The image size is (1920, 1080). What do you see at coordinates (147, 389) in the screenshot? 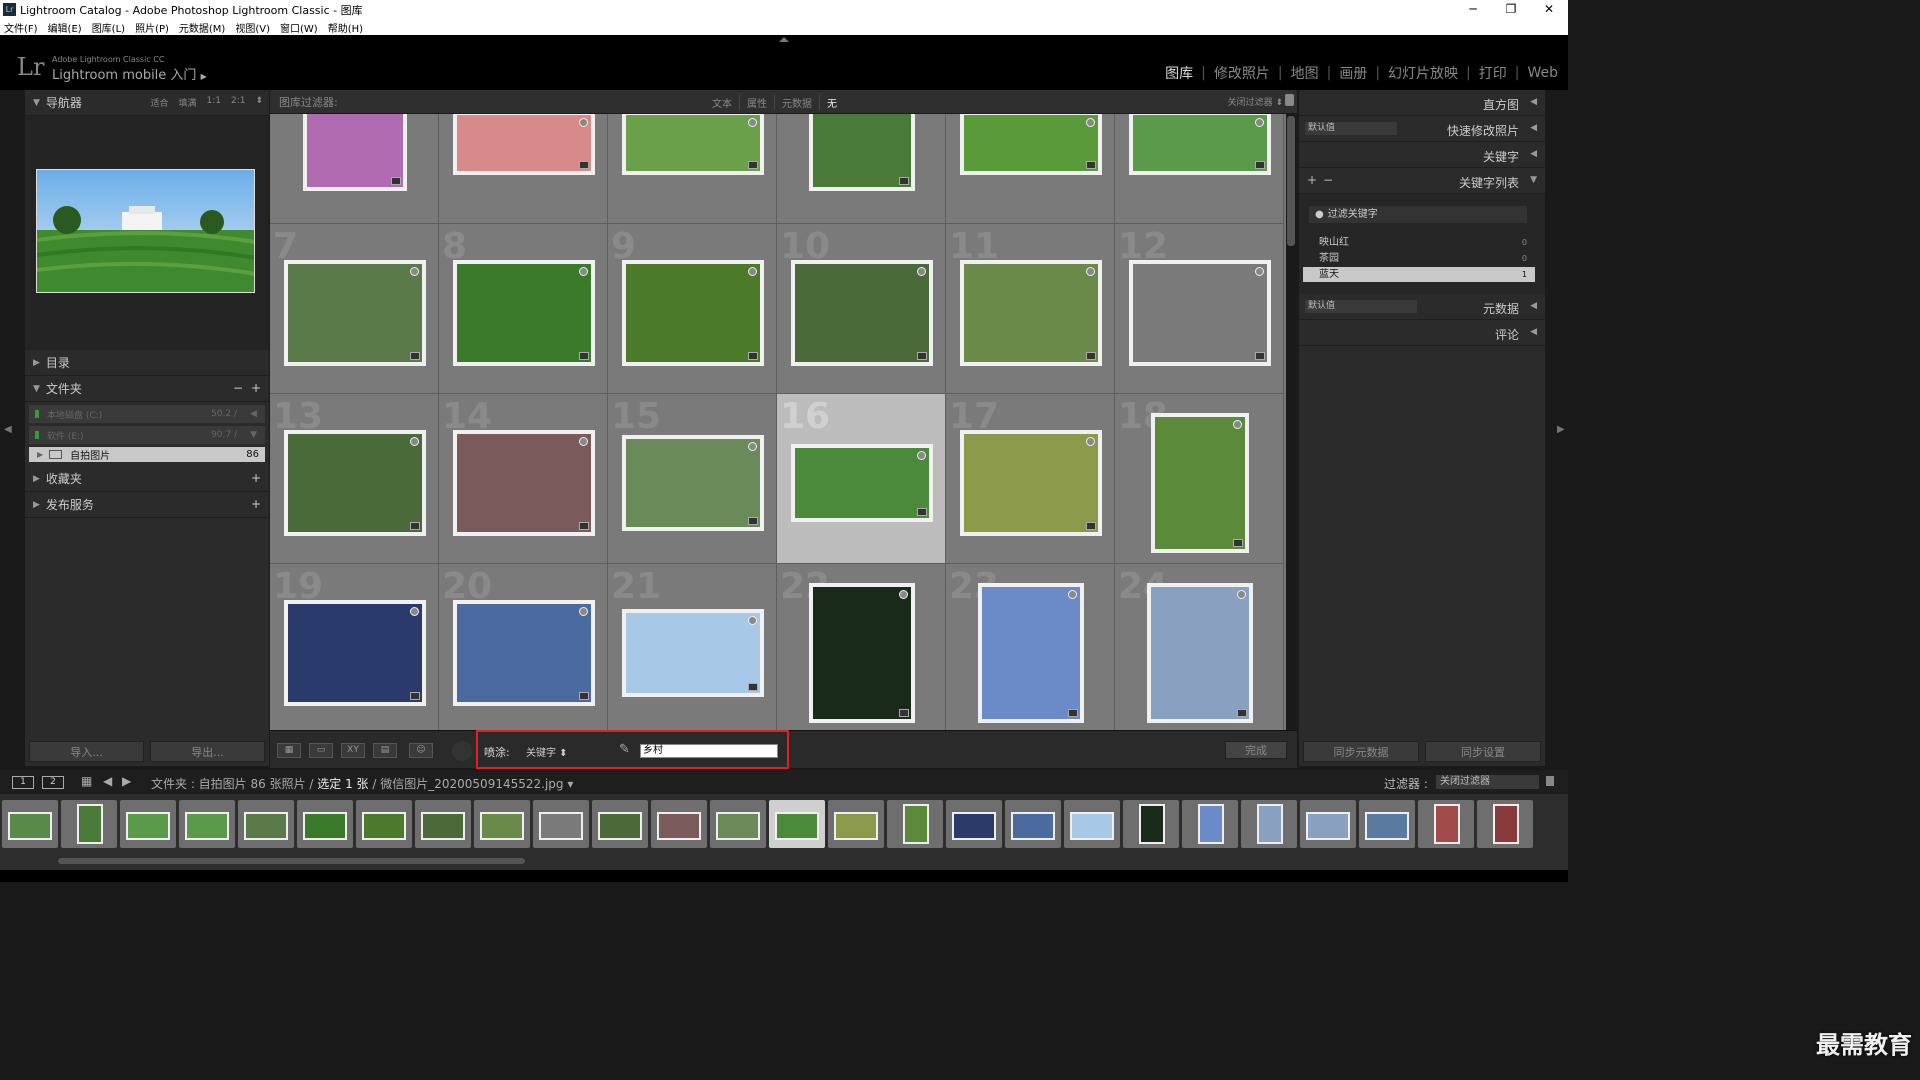
I see `folders-header: ▼ 文件夹 − +` at bounding box center [147, 389].